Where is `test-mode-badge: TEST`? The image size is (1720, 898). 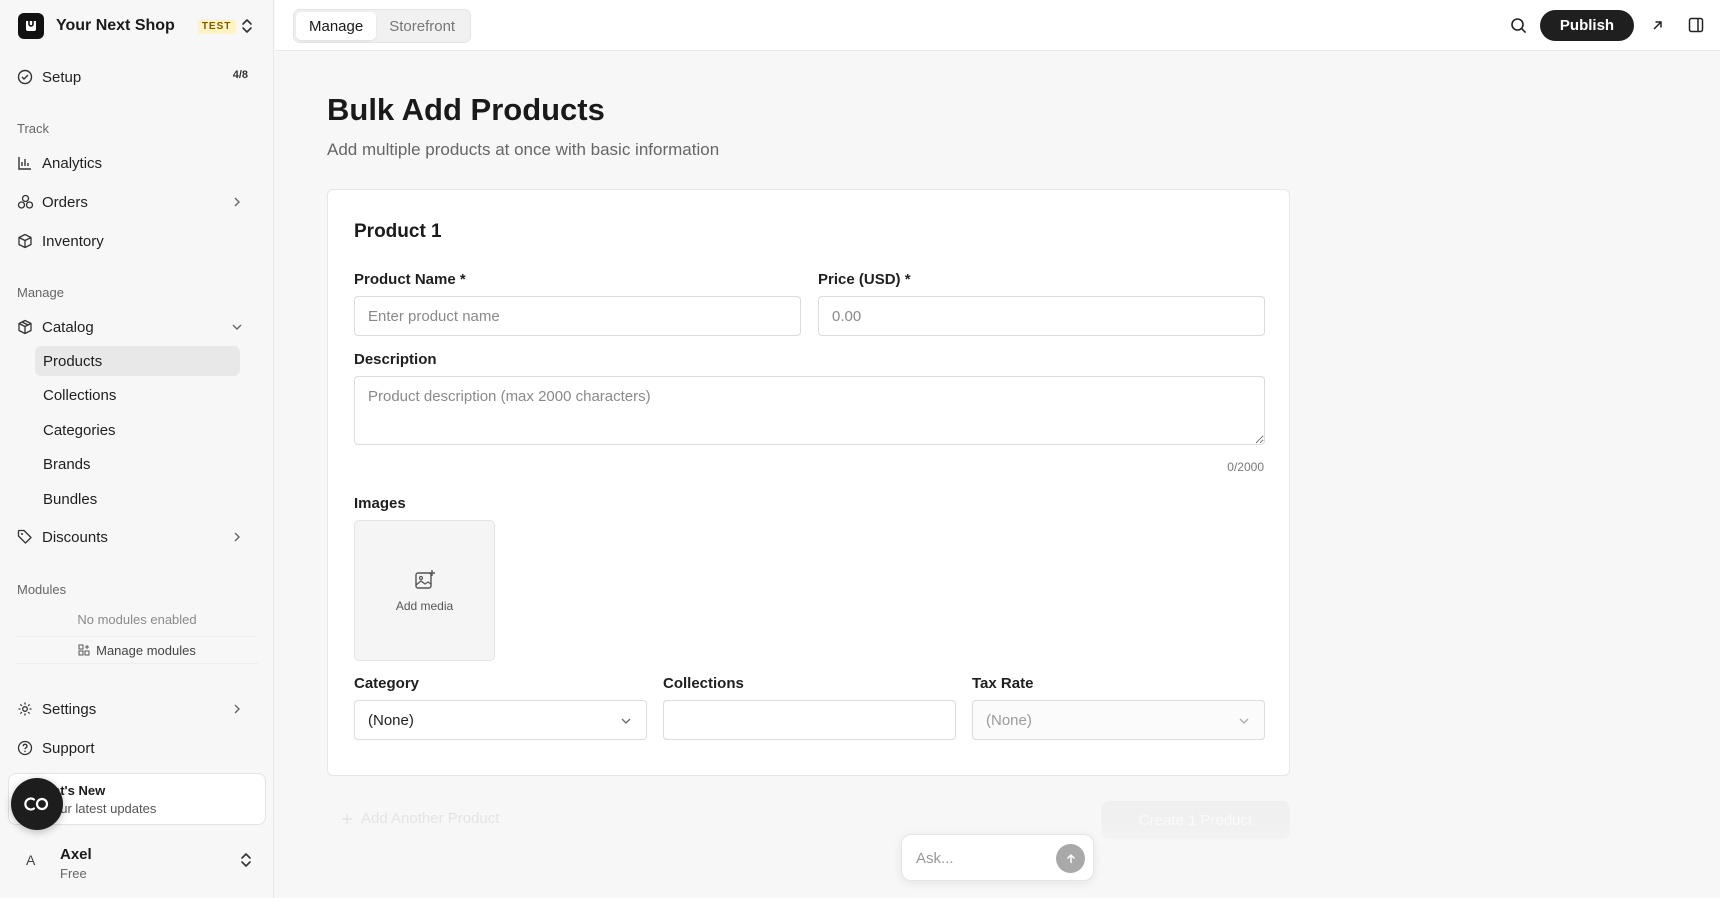
test-mode-badge: TEST is located at coordinates (216, 26).